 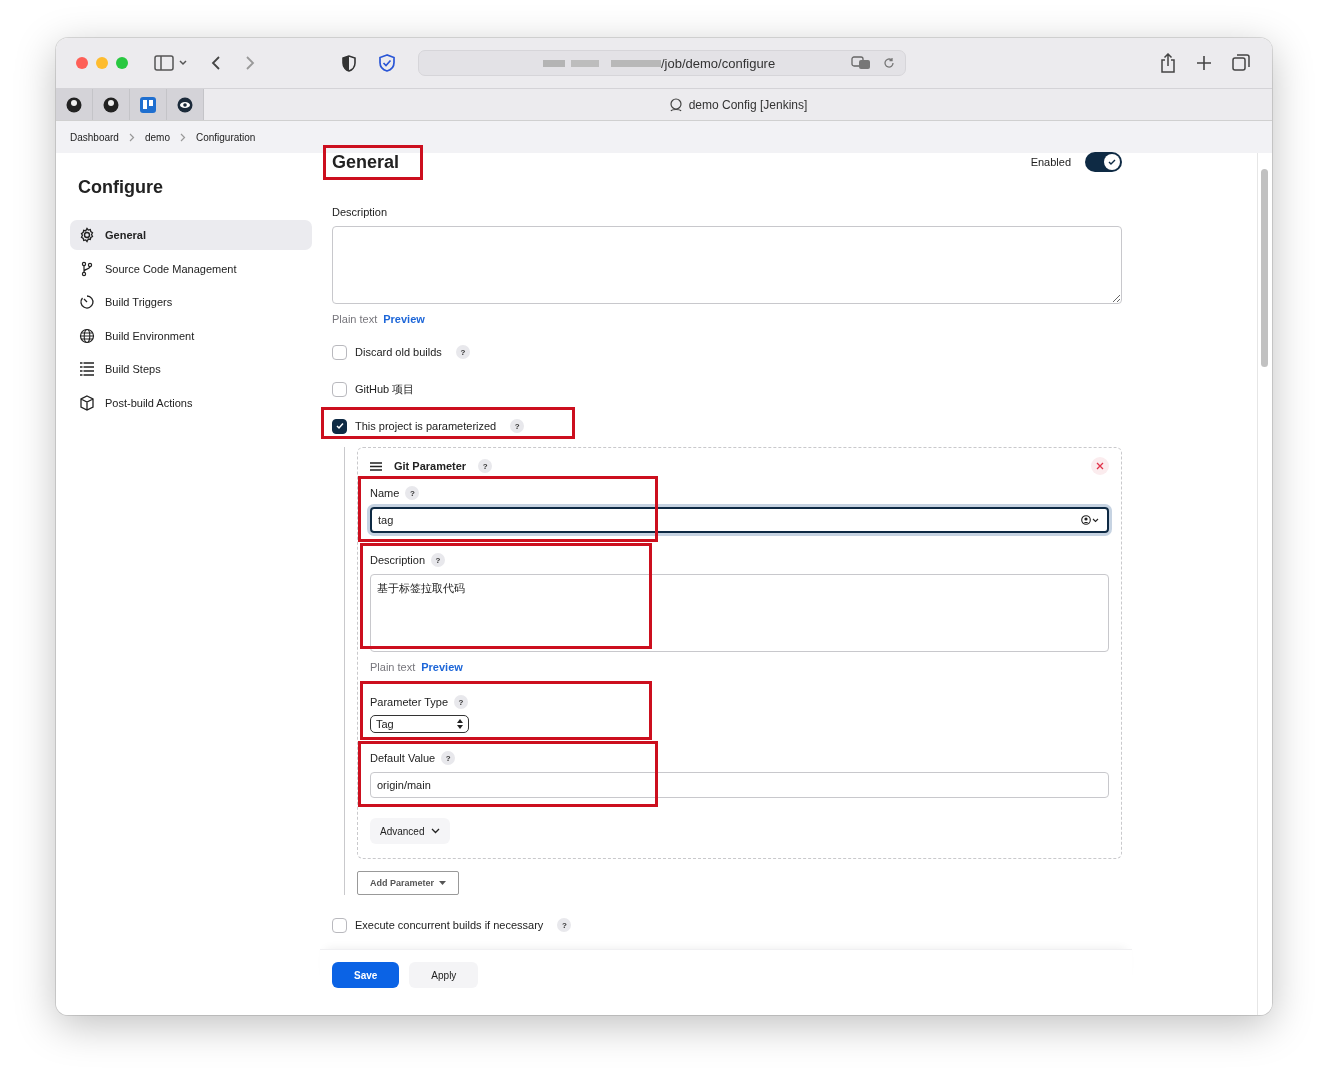 I want to click on sidebar-toggle-icon, so click(x=171, y=63).